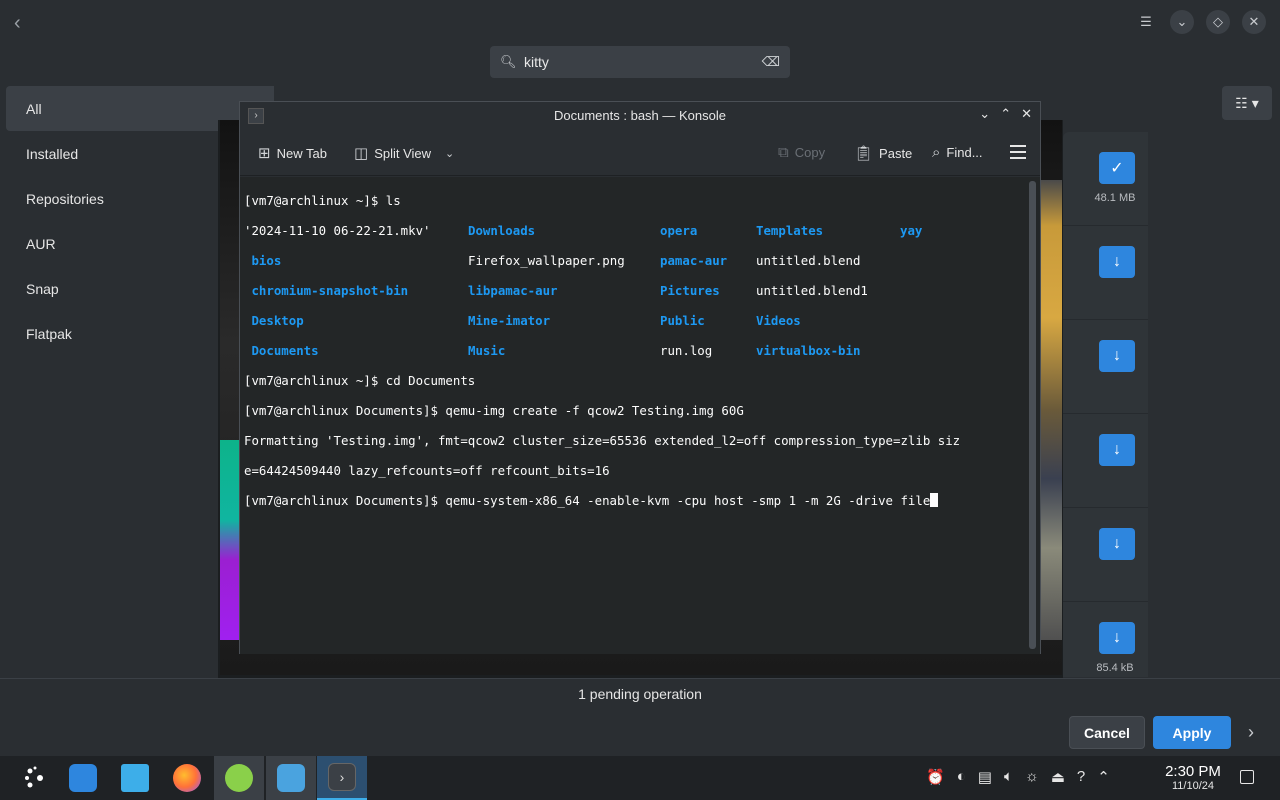 This screenshot has height=800, width=1280. Describe the element at coordinates (1081, 777) in the screenshot. I see `help-icon: ?` at that location.